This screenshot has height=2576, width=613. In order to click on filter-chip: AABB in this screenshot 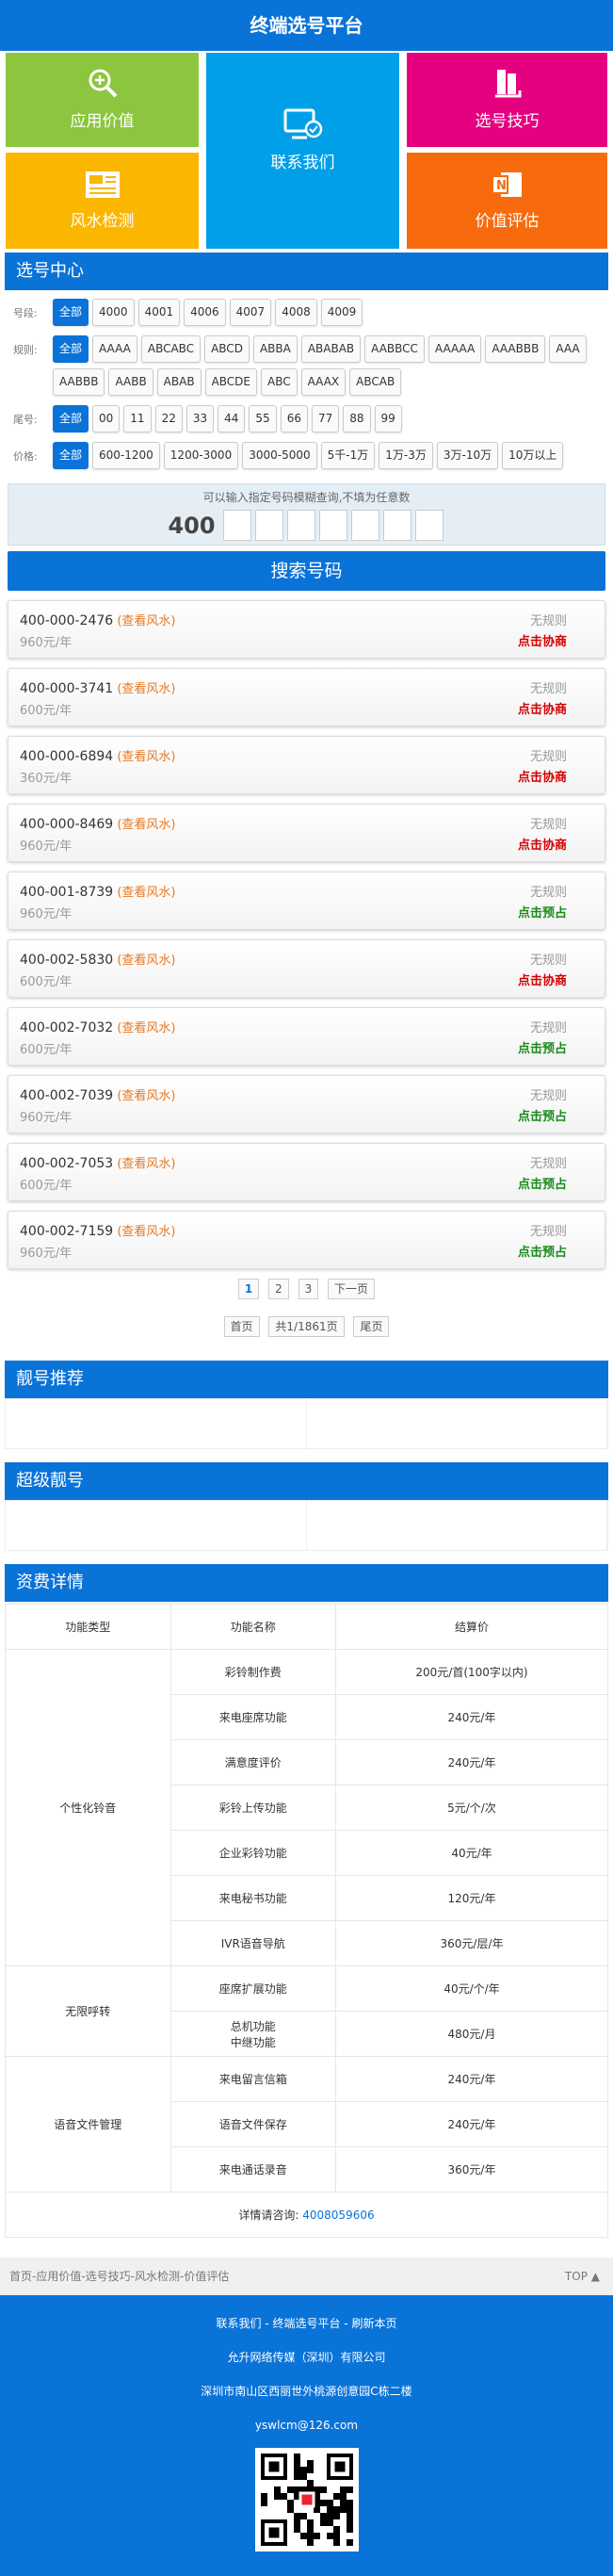, I will do `click(130, 382)`.